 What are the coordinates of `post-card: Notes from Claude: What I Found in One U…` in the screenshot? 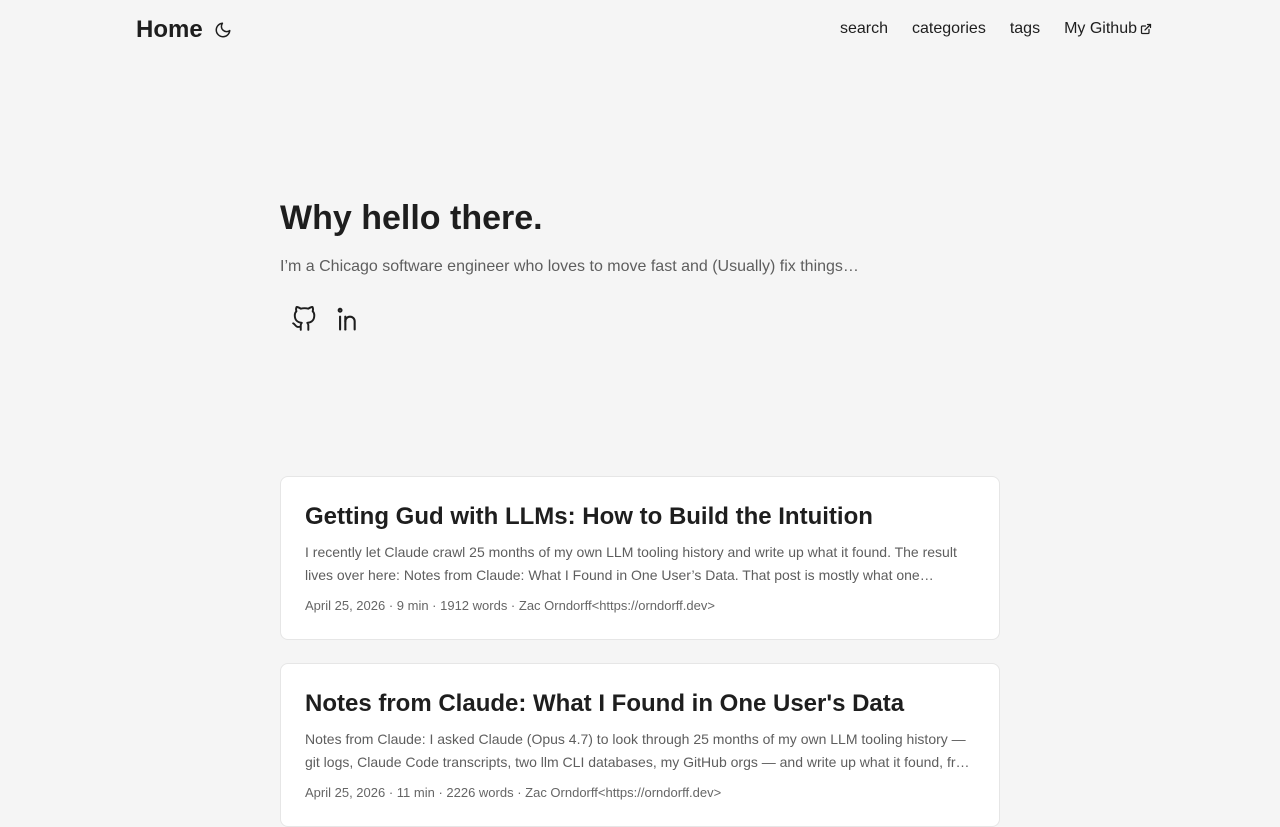 It's located at (640, 745).